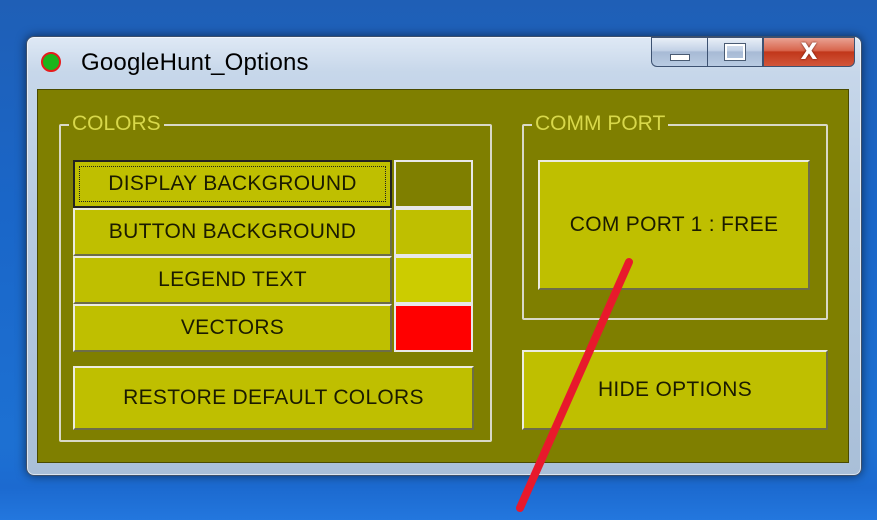 Image resolution: width=877 pixels, height=520 pixels. I want to click on comm-port-group-label: COMM PORT, so click(600, 124).